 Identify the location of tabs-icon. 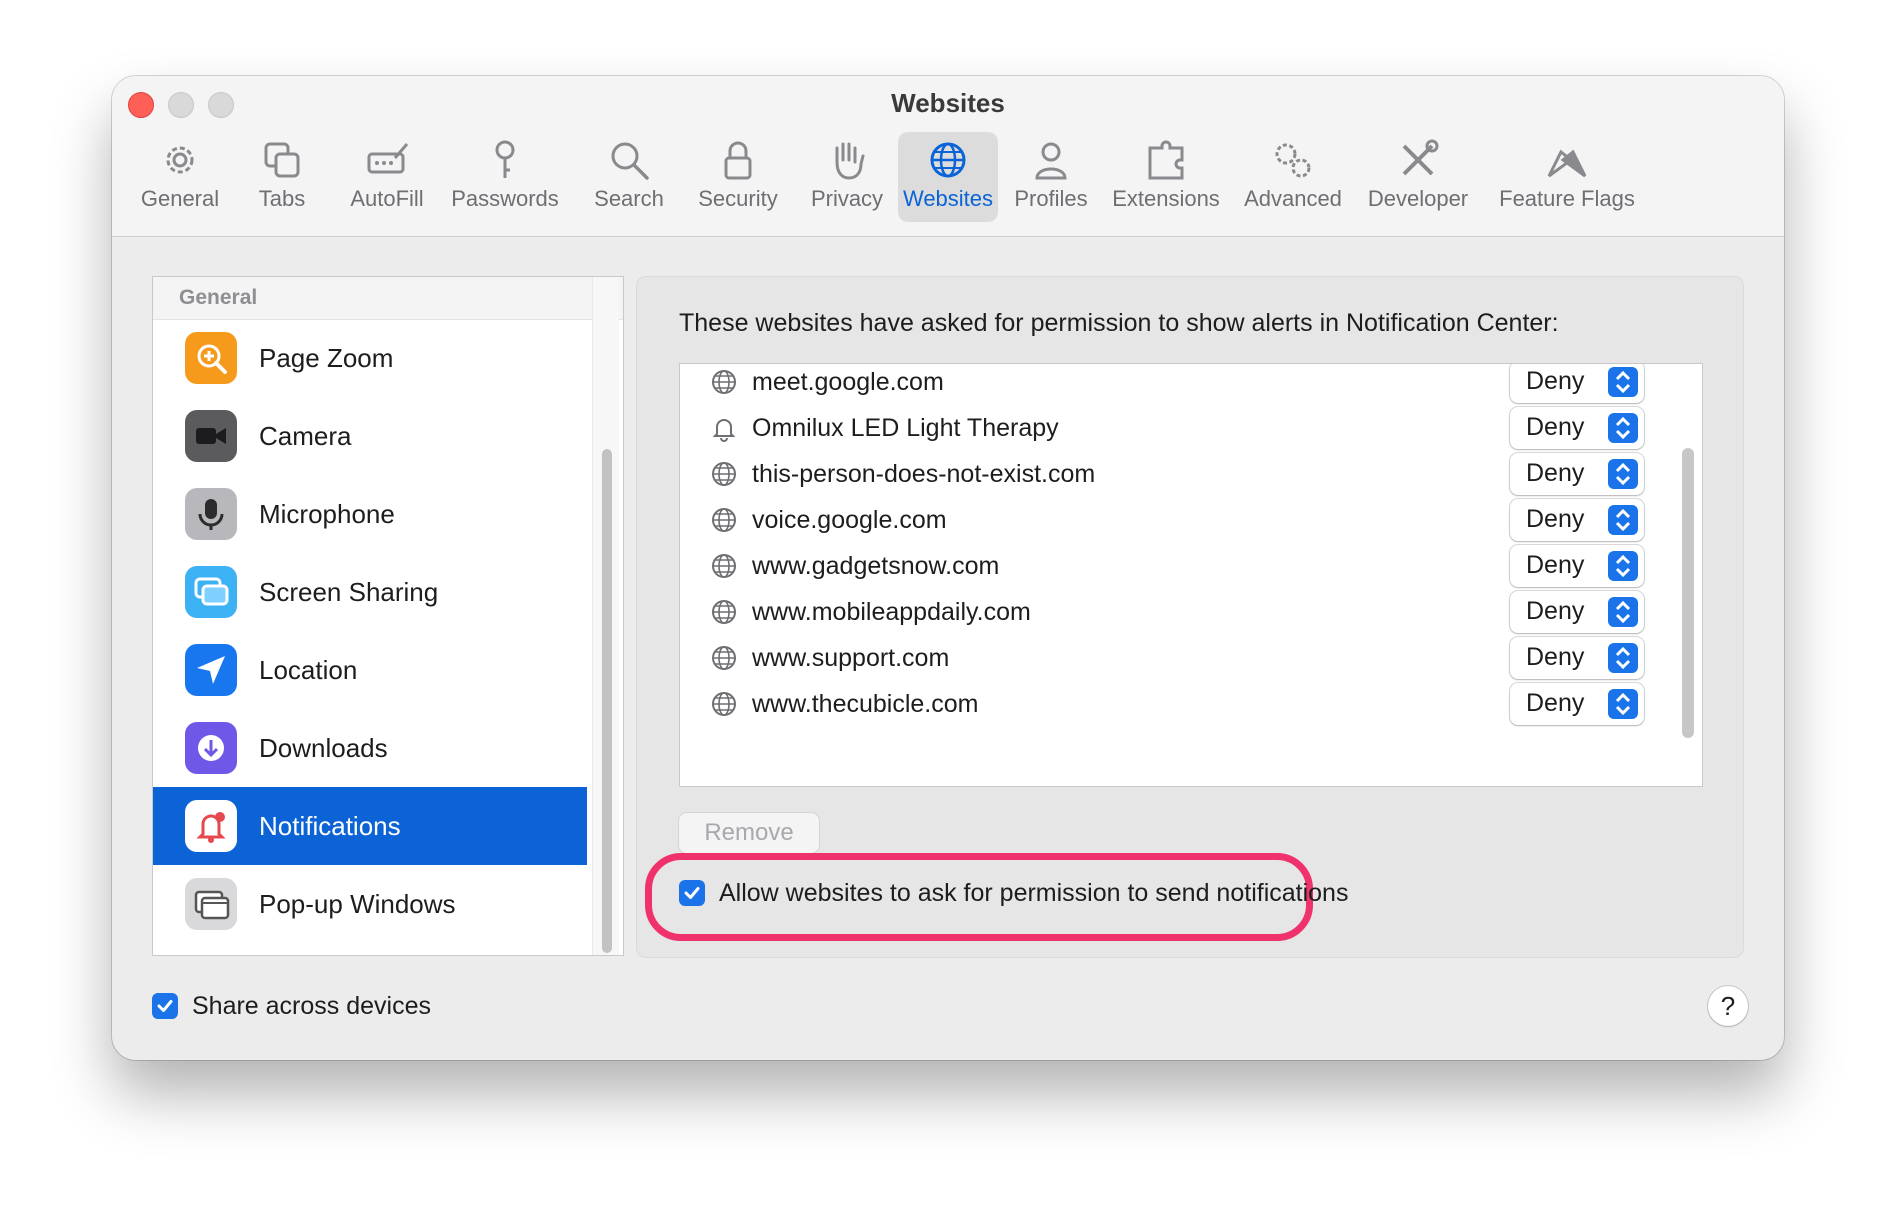
(282, 160).